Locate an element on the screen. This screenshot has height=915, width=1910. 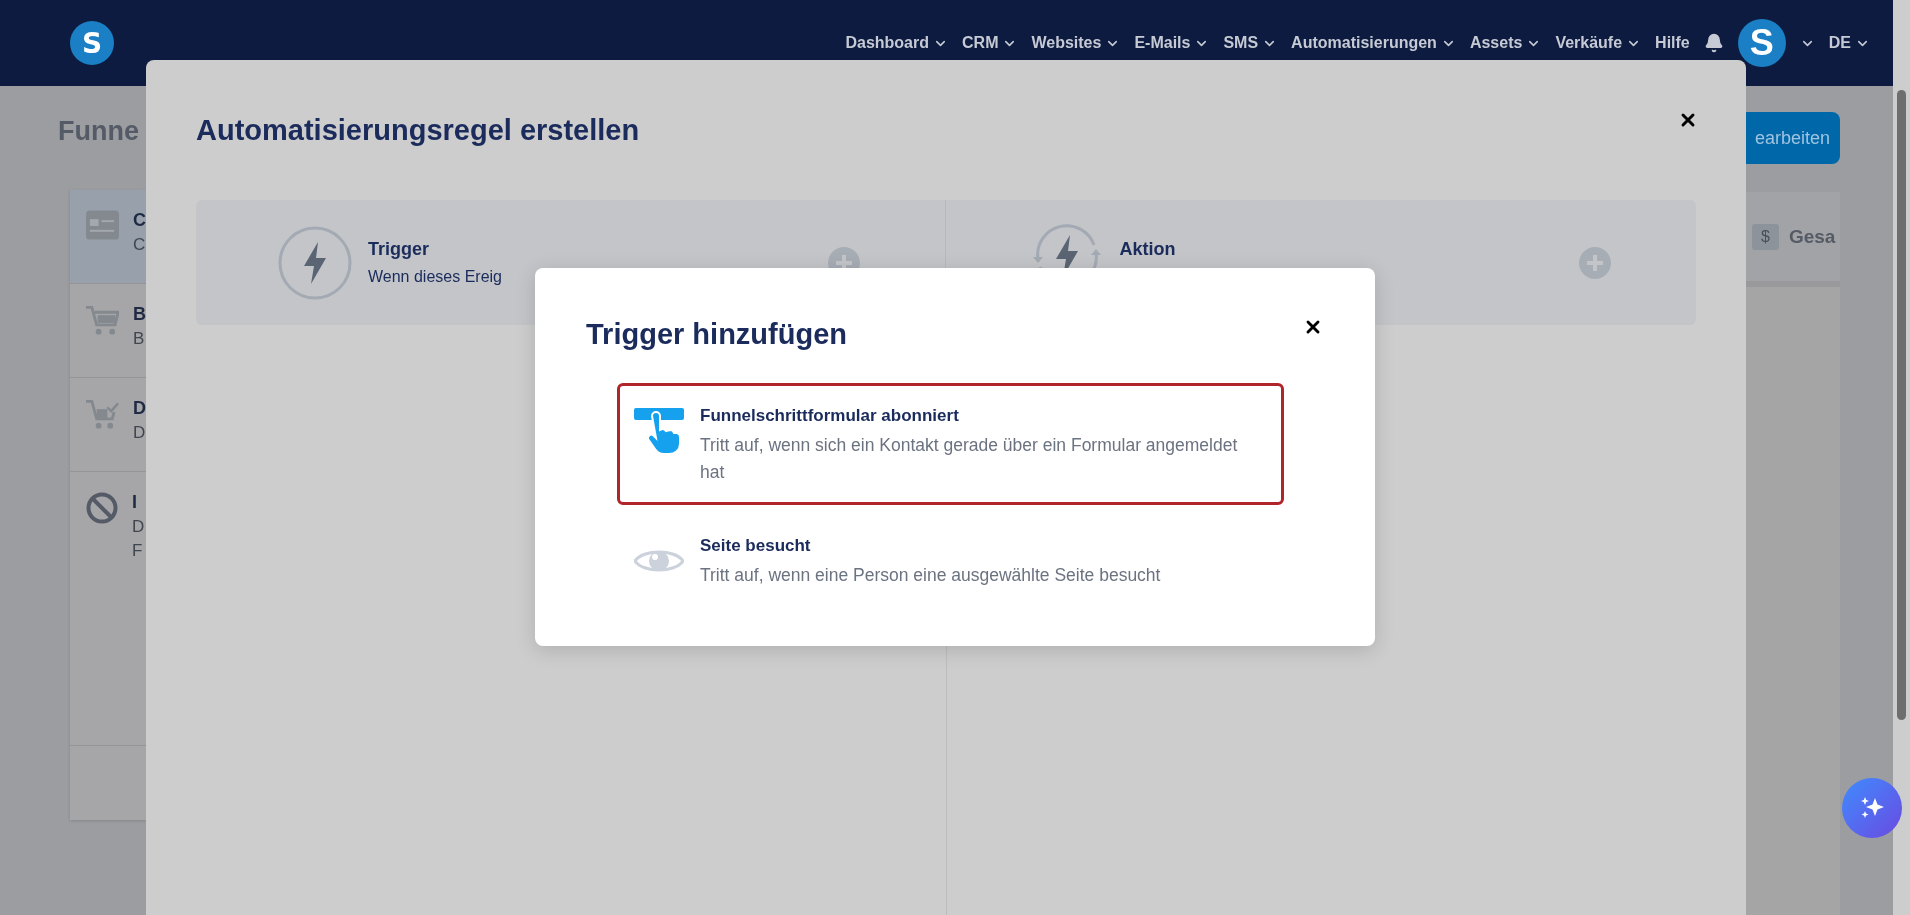
panel-title: Aktion is located at coordinates (1148, 249).